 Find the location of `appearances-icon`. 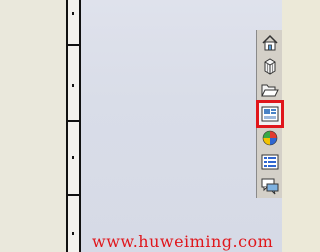

appearances-icon is located at coordinates (270, 138).